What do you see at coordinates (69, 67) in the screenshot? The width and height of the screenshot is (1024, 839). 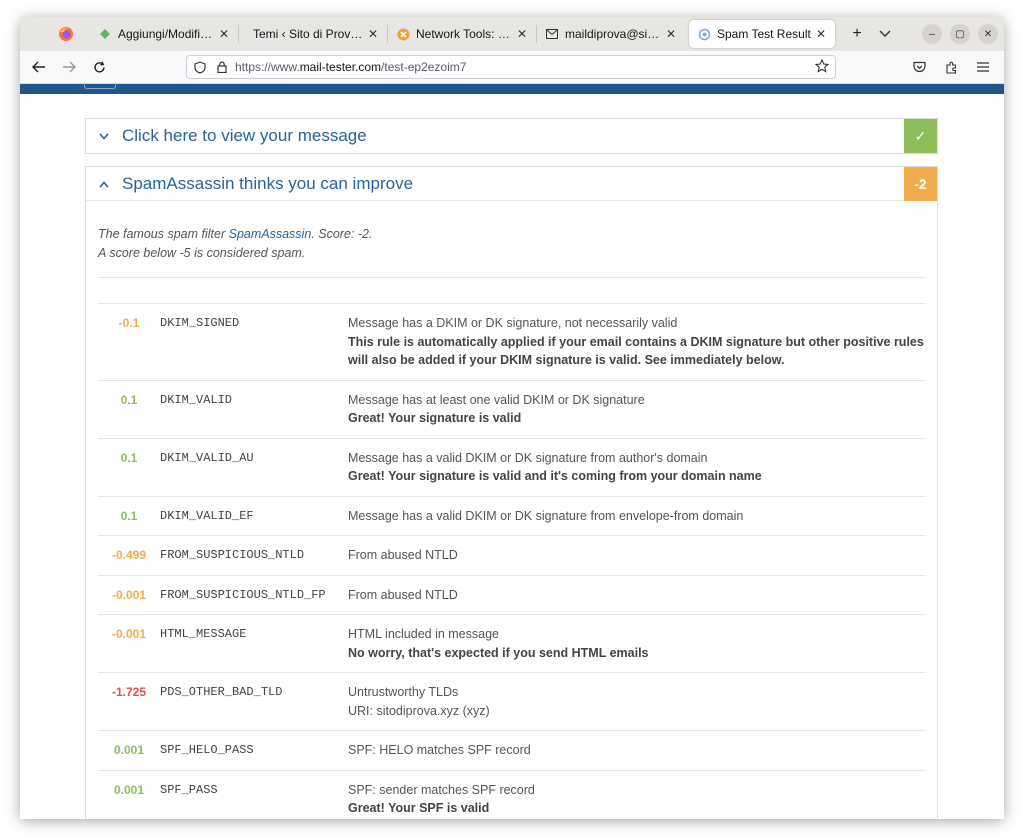 I see `forward-arrow-icon` at bounding box center [69, 67].